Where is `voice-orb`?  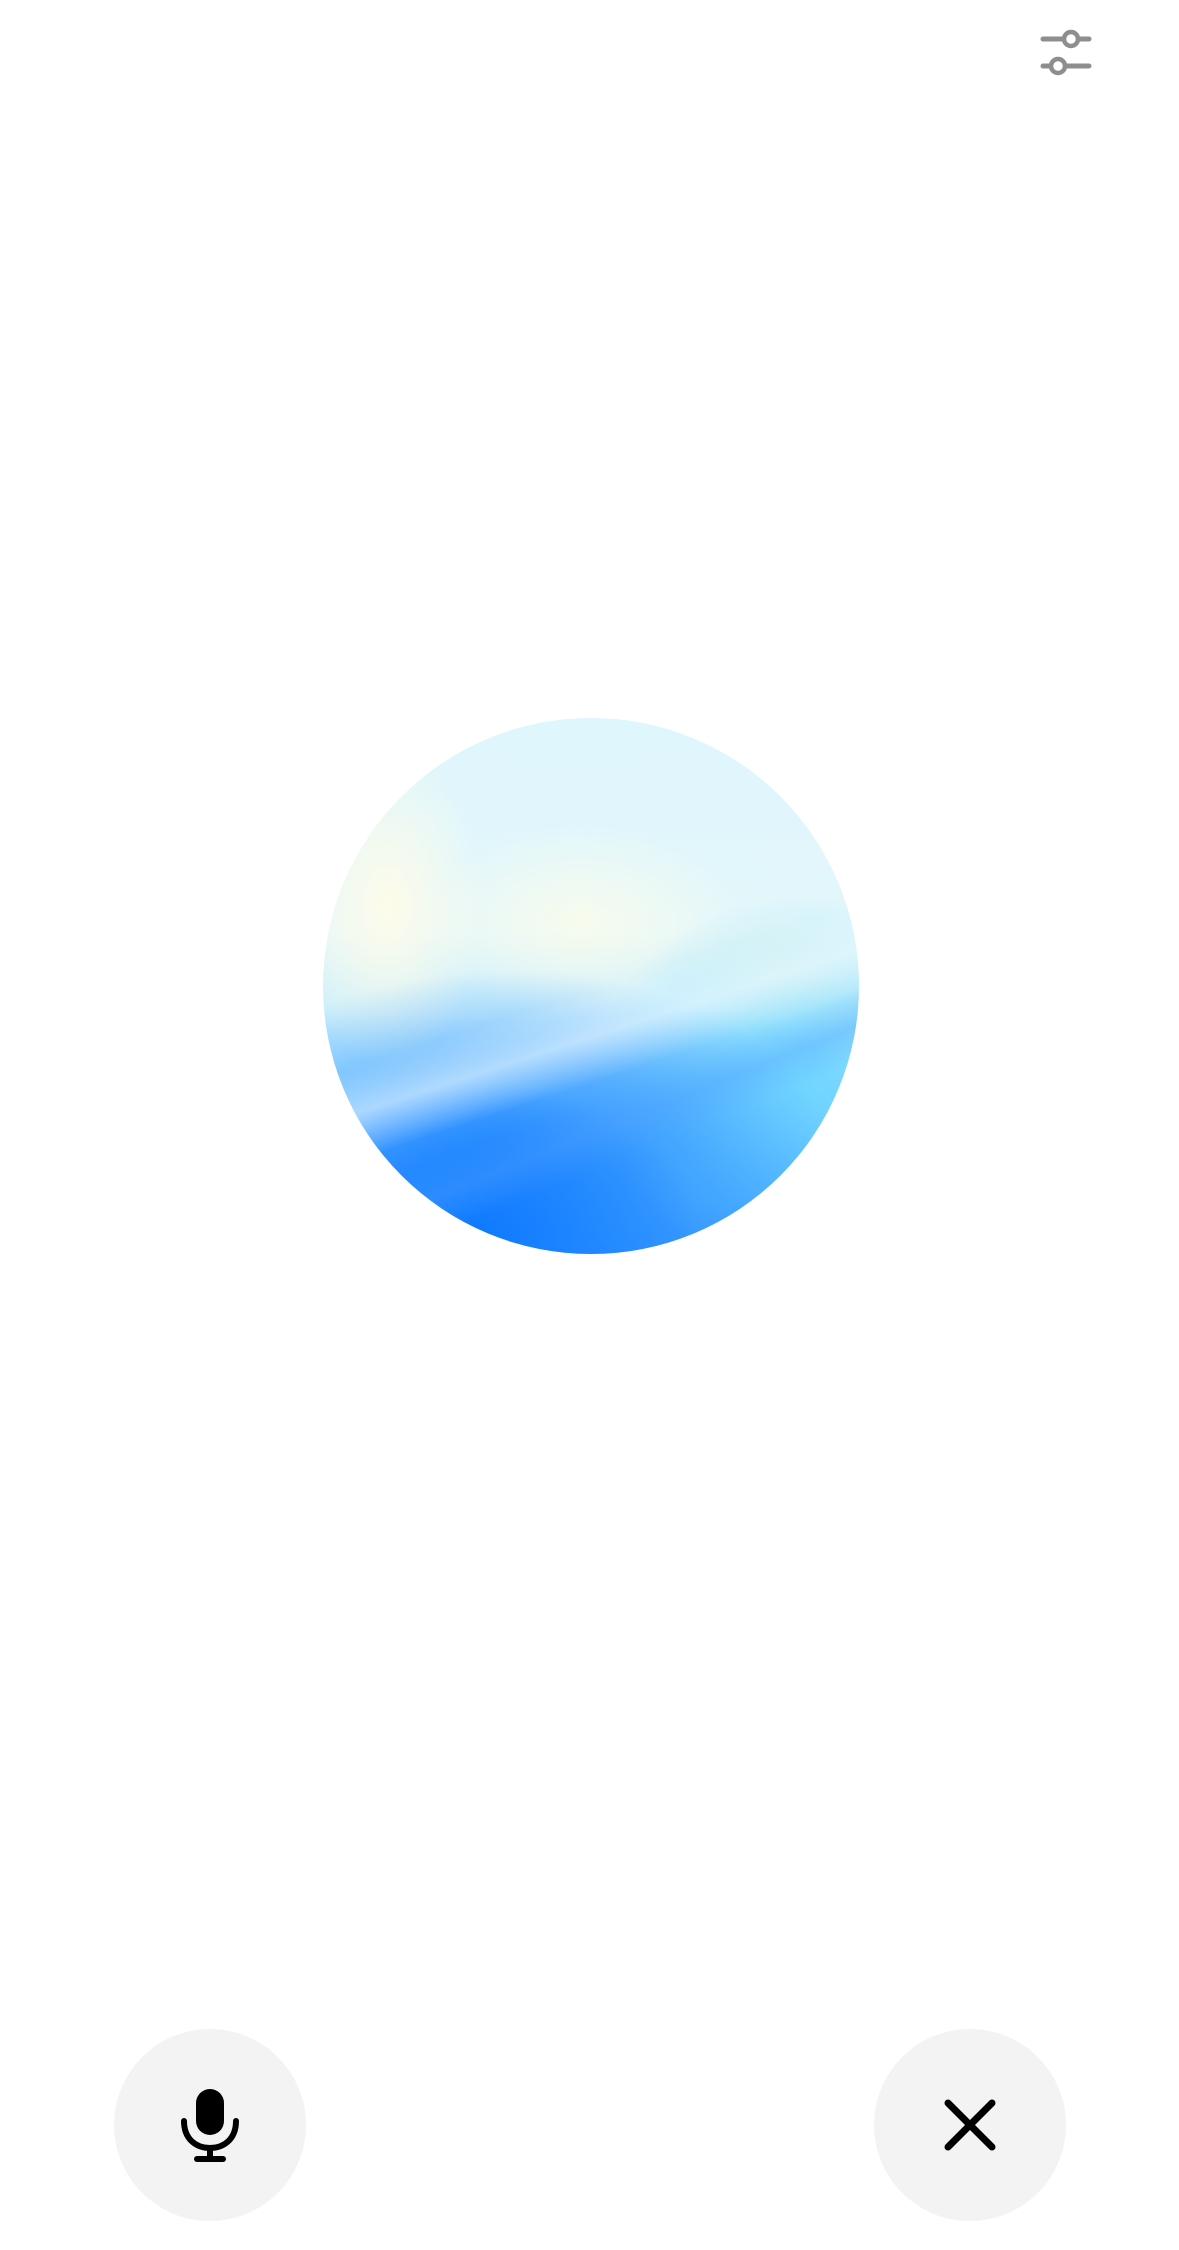 voice-orb is located at coordinates (591, 986).